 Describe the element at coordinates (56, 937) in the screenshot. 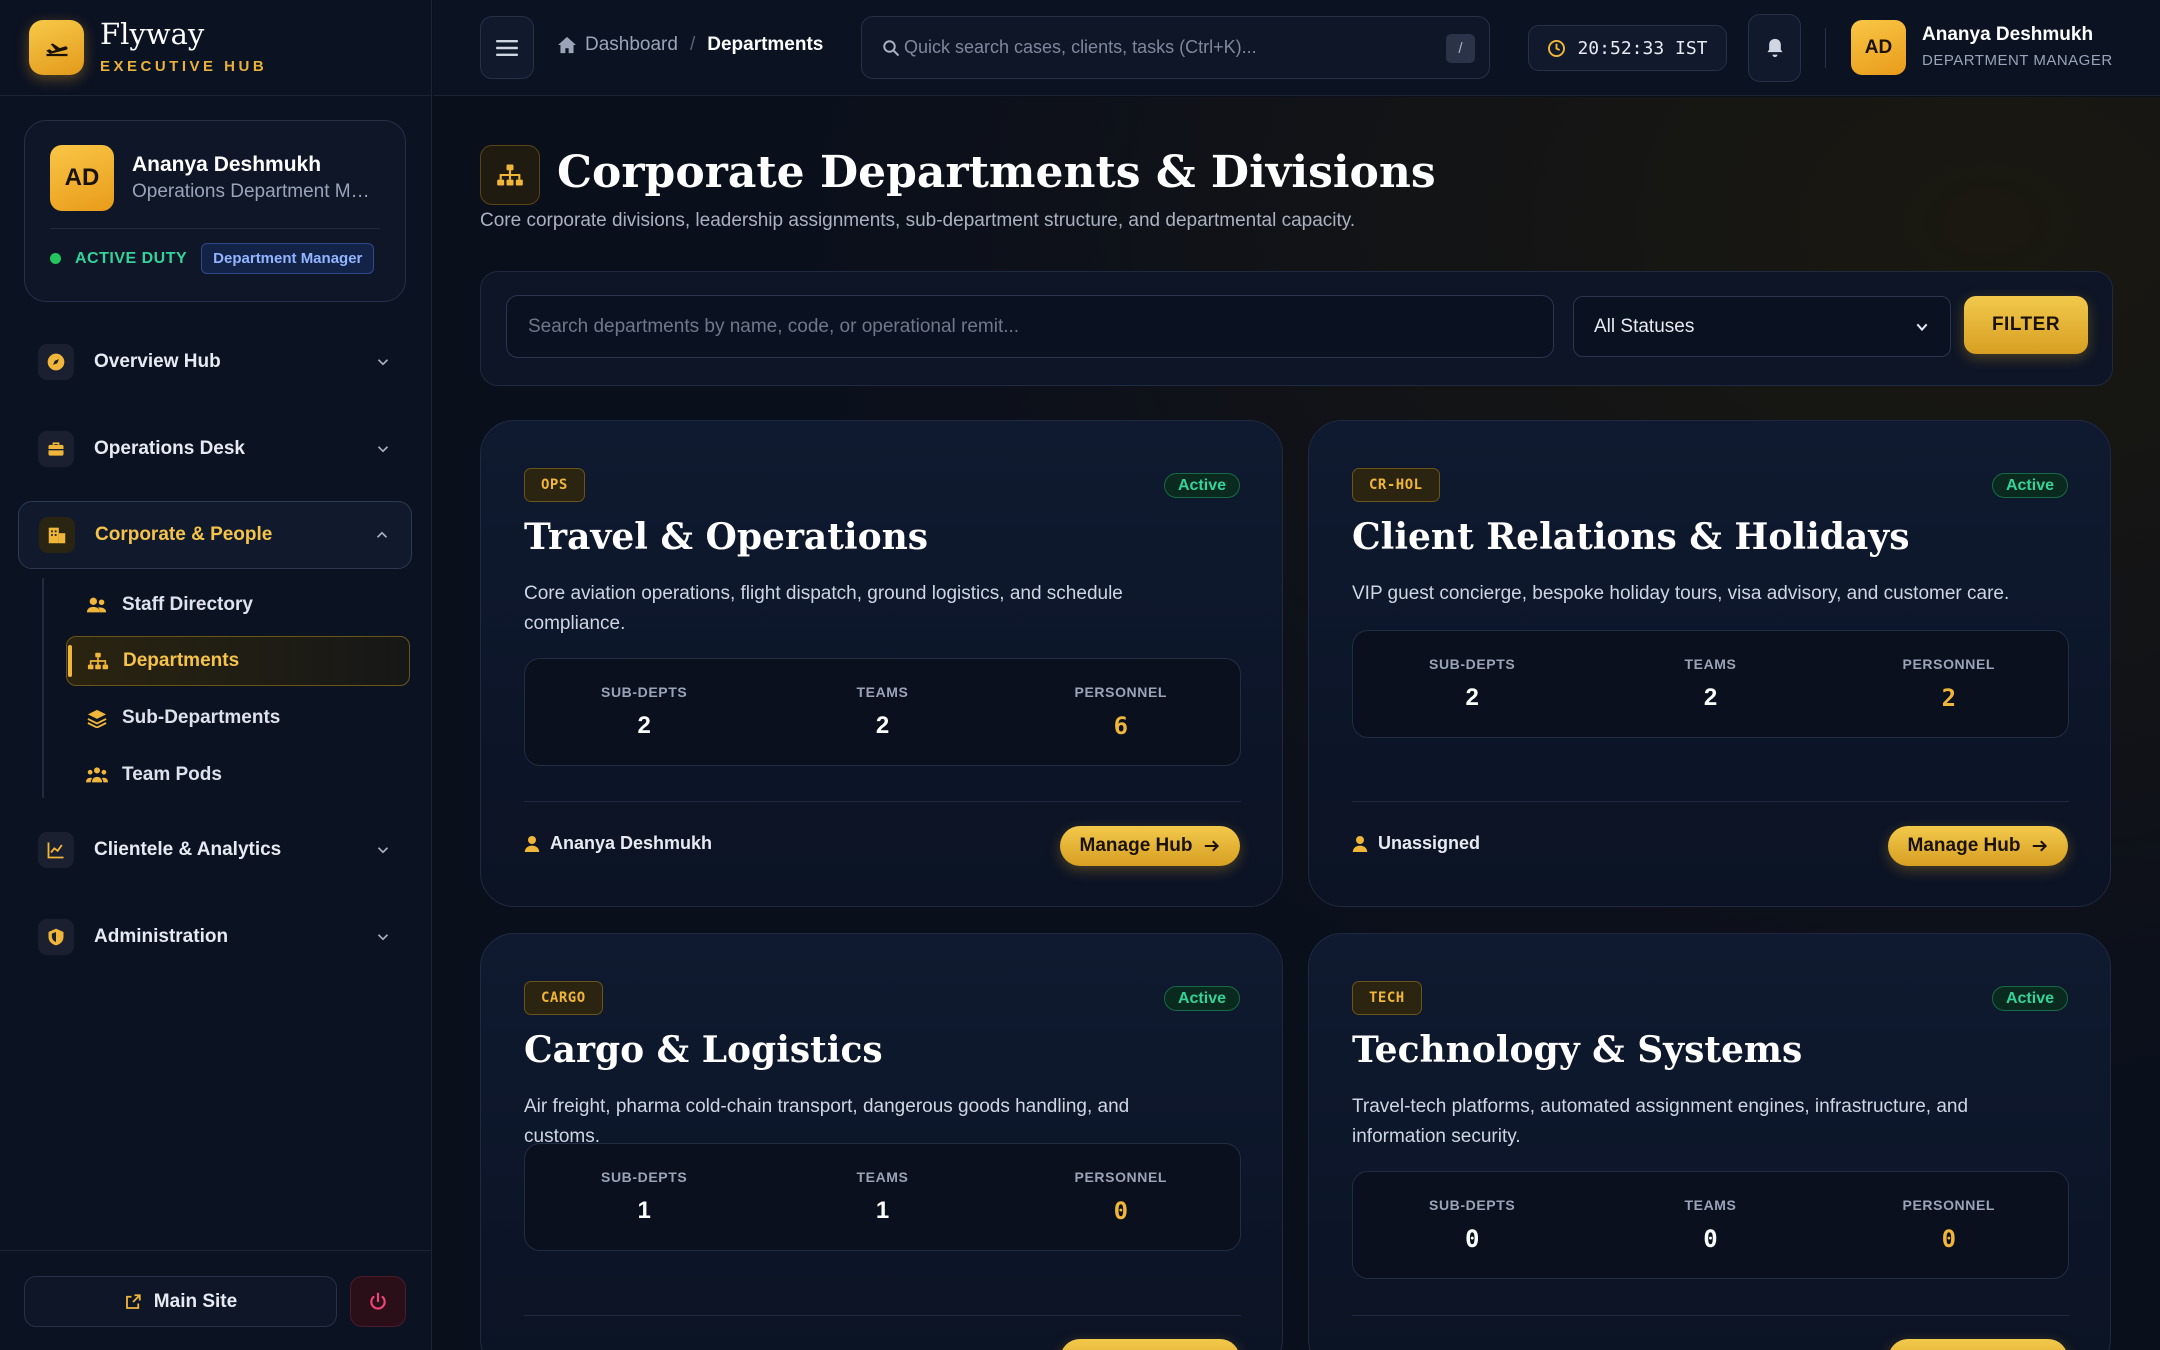

I see `shield-icon` at that location.